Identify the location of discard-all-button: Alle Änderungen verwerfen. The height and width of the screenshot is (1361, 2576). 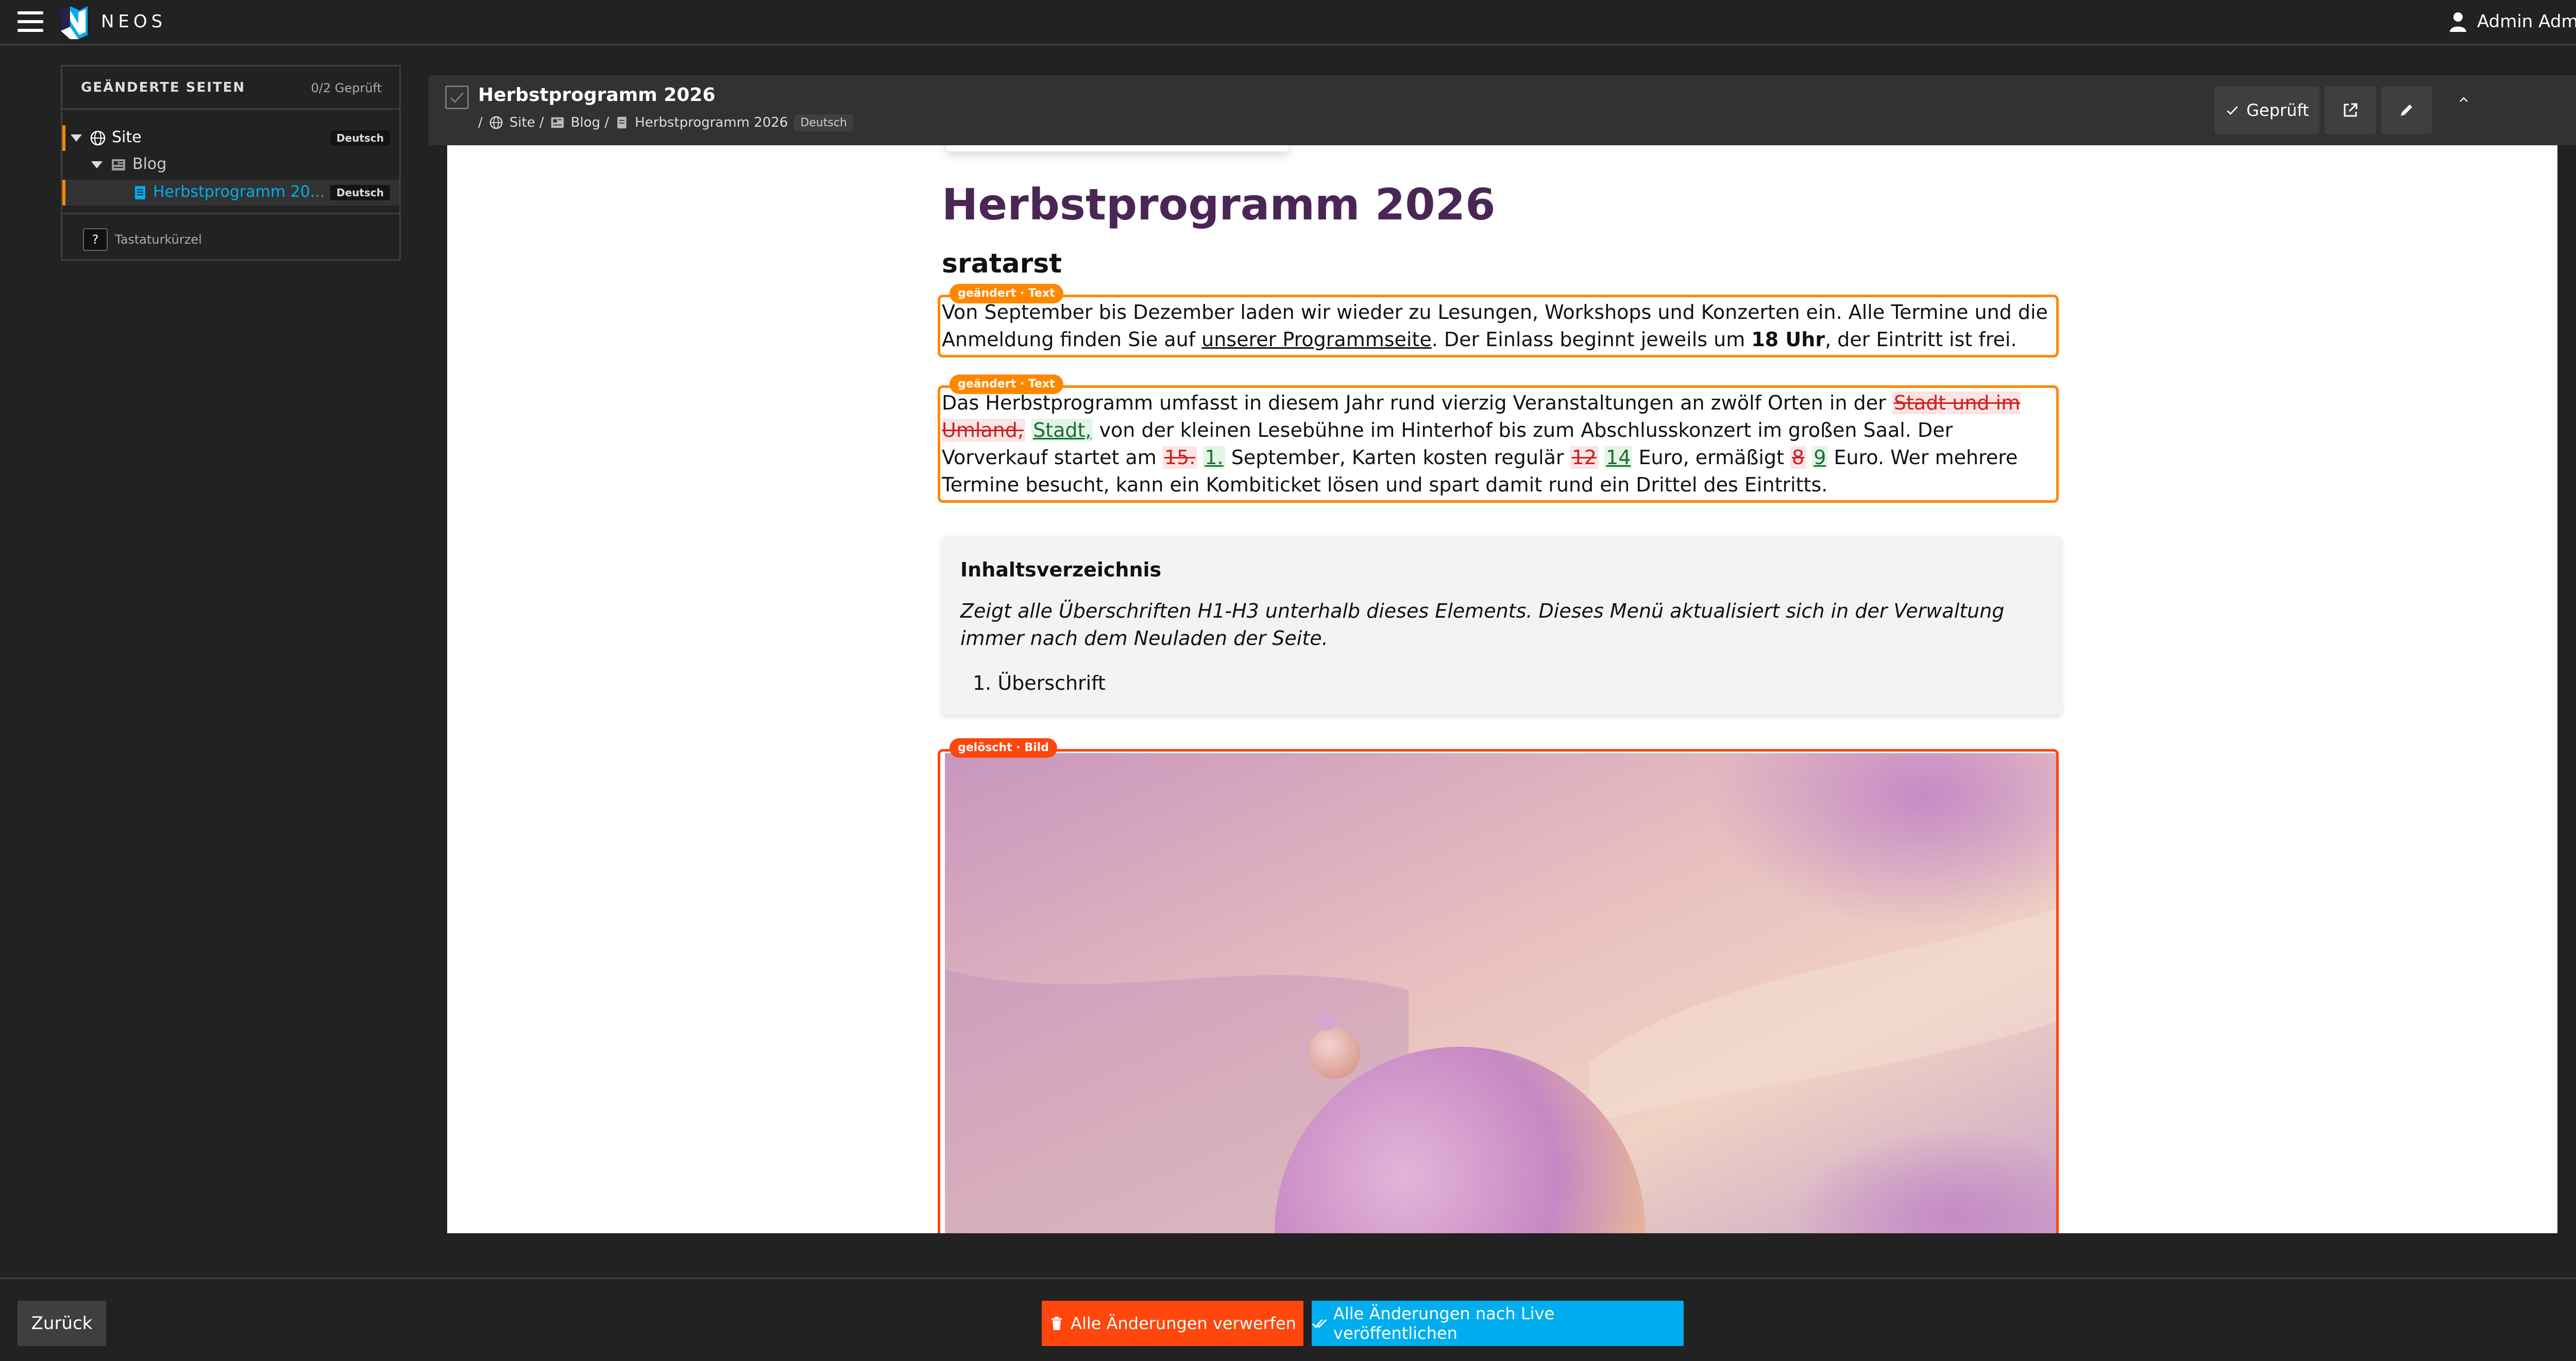
(1172, 1323).